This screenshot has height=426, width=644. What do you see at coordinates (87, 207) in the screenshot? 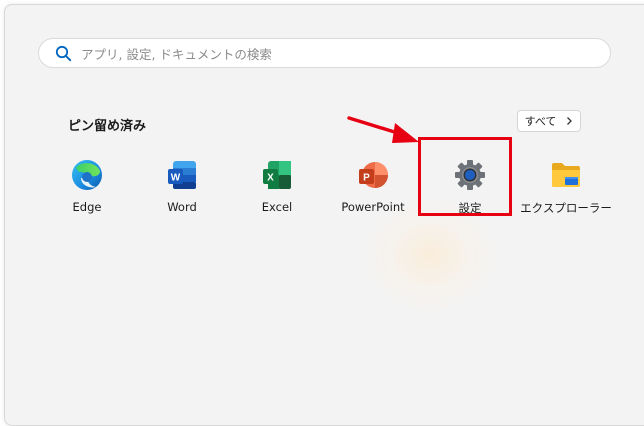
I see `app-label-edge: Edge` at bounding box center [87, 207].